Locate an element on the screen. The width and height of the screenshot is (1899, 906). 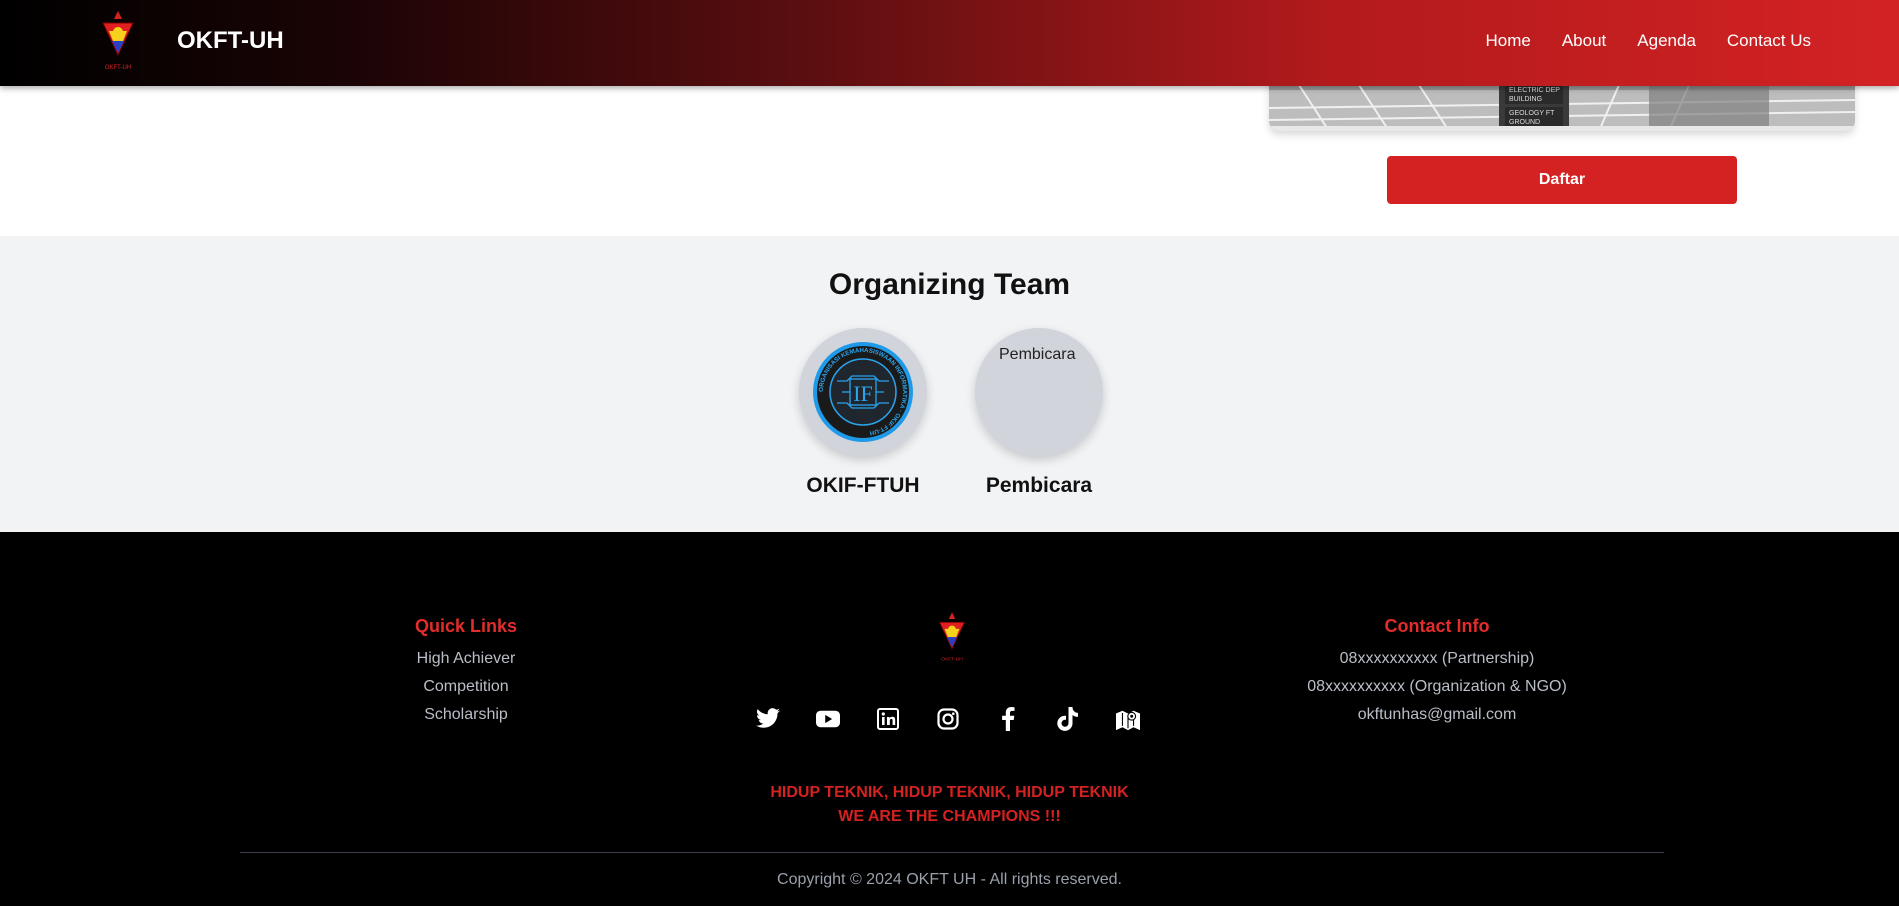
youtube-icon is located at coordinates (828, 719).